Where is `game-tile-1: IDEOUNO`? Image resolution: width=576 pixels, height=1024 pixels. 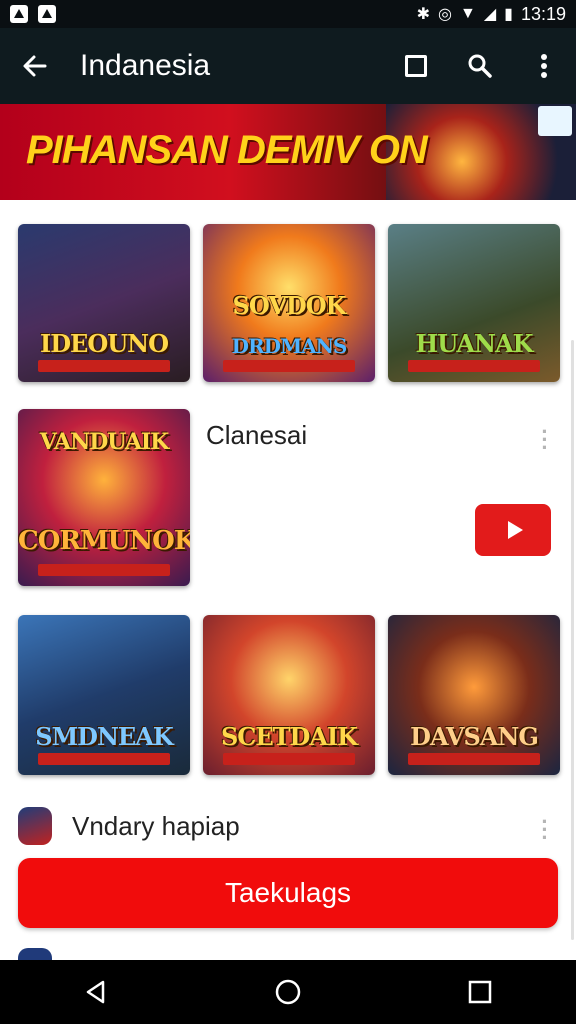
game-tile-1: IDEOUNO is located at coordinates (104, 303).